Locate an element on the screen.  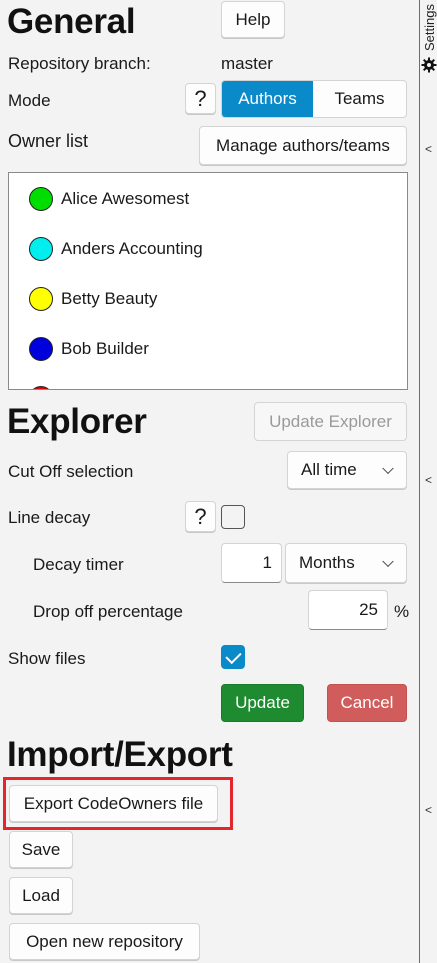
save-button: Save is located at coordinates (41, 849).